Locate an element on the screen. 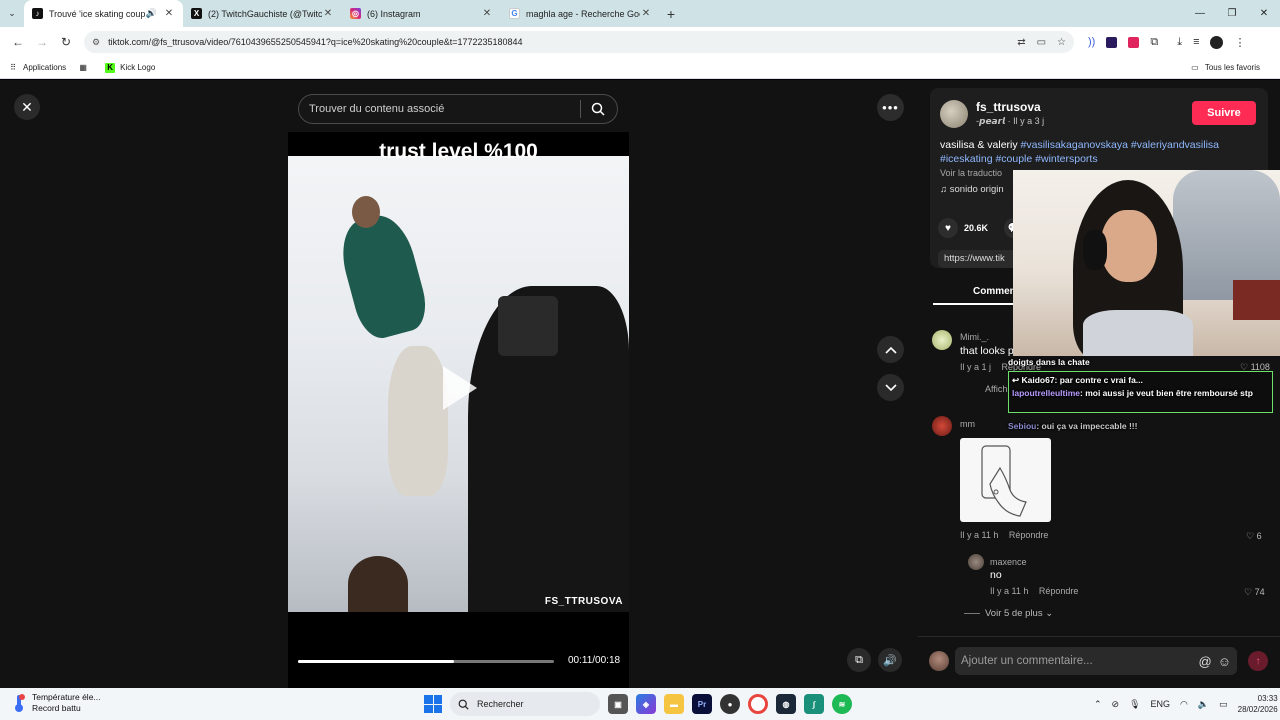 This screenshot has height=720, width=1280. network-off-icon: ⊘ is located at coordinates (1116, 704).